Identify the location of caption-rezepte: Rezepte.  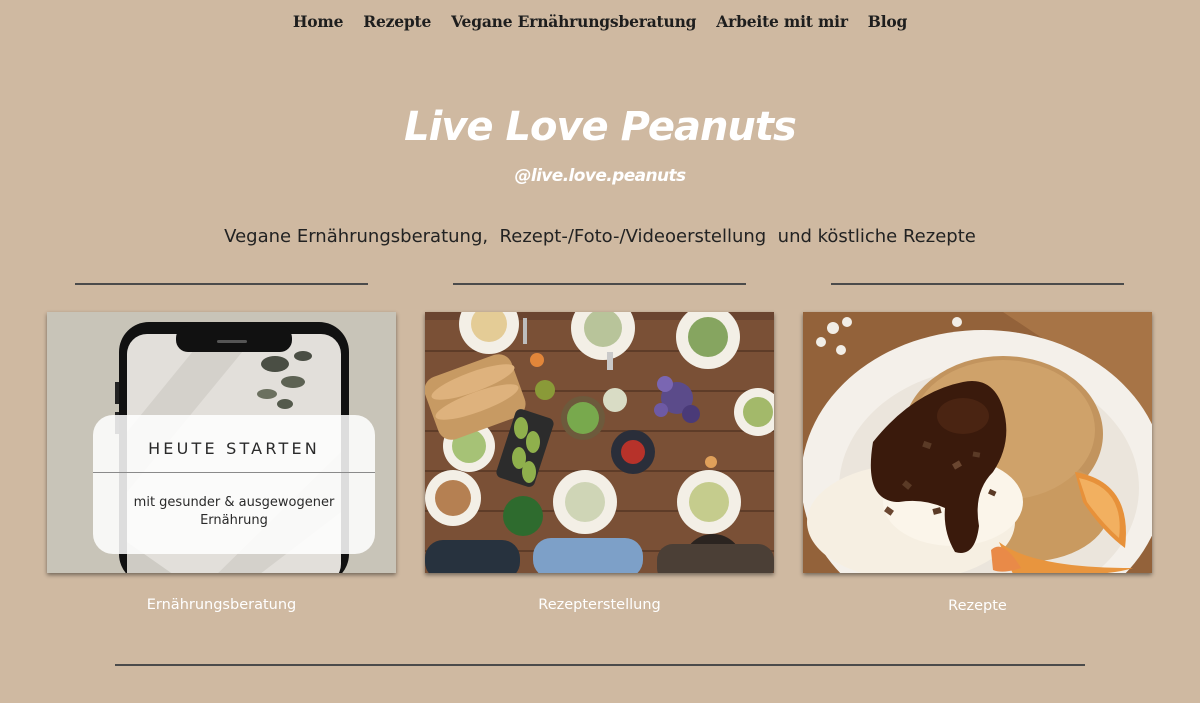
(977, 606).